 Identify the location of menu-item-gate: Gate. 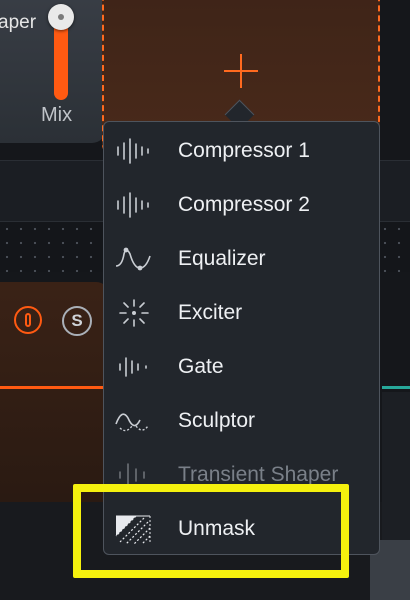
(241, 367).